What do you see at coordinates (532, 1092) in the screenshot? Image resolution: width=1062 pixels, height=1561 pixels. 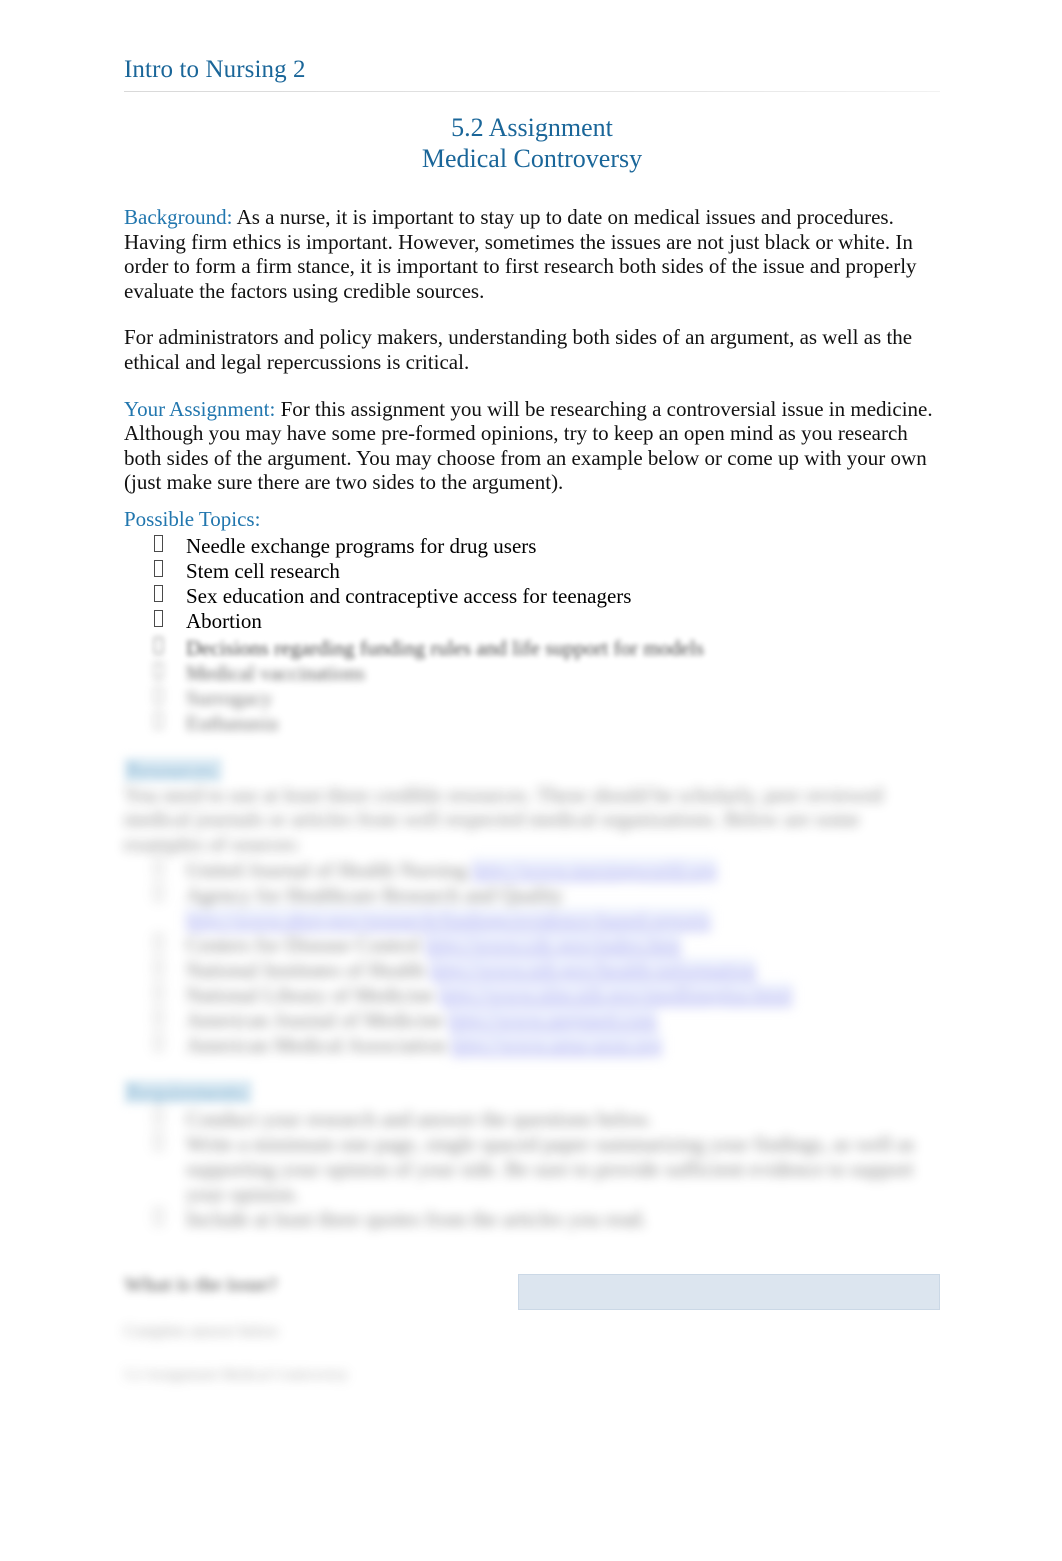 I see `requirements-label-wrap: Requirements:` at bounding box center [532, 1092].